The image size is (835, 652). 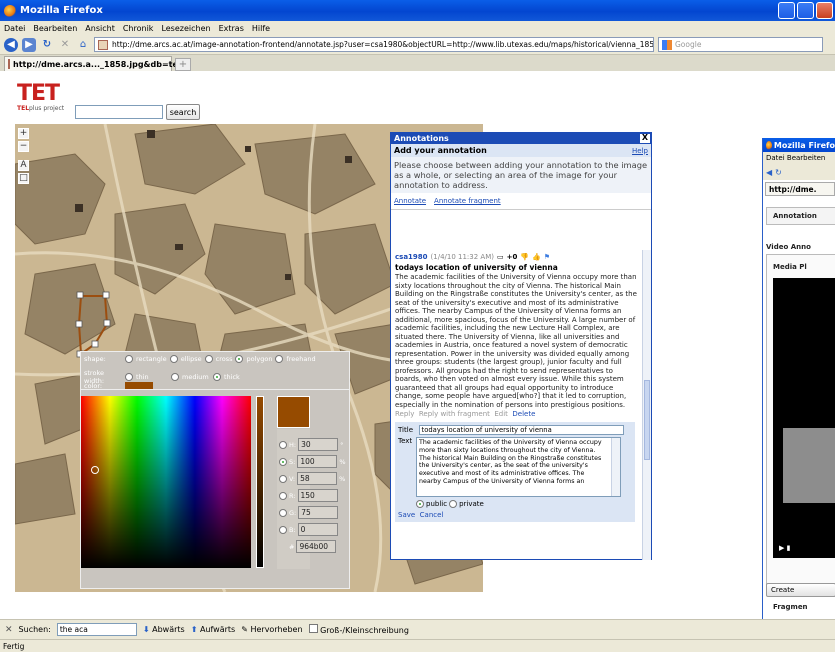 What do you see at coordinates (166, 482) in the screenshot?
I see `color-gradient-area` at bounding box center [166, 482].